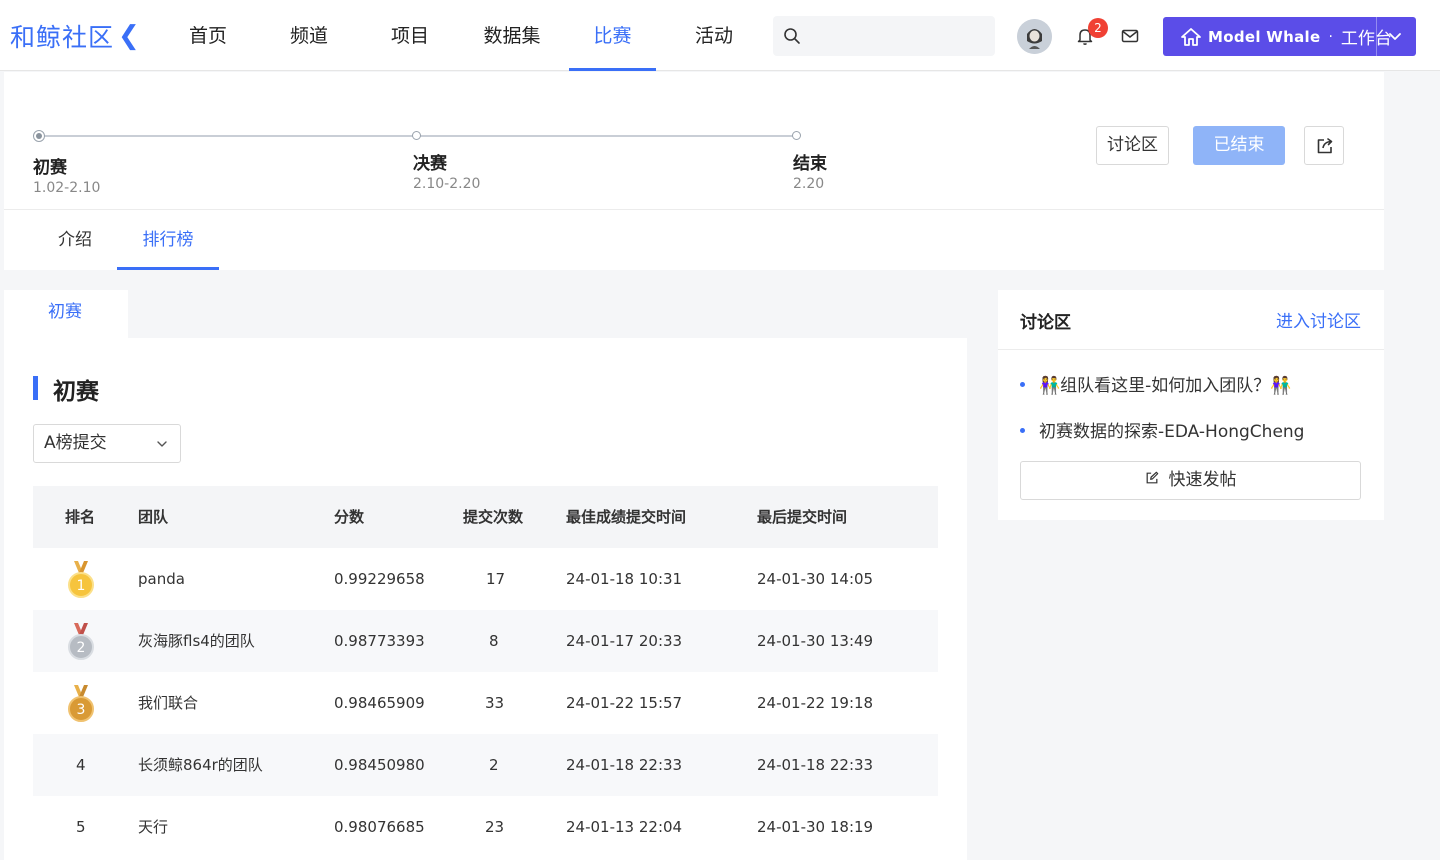 The height and width of the screenshot is (860, 1440). I want to click on logo-text: 和鲸社区, so click(62, 37).